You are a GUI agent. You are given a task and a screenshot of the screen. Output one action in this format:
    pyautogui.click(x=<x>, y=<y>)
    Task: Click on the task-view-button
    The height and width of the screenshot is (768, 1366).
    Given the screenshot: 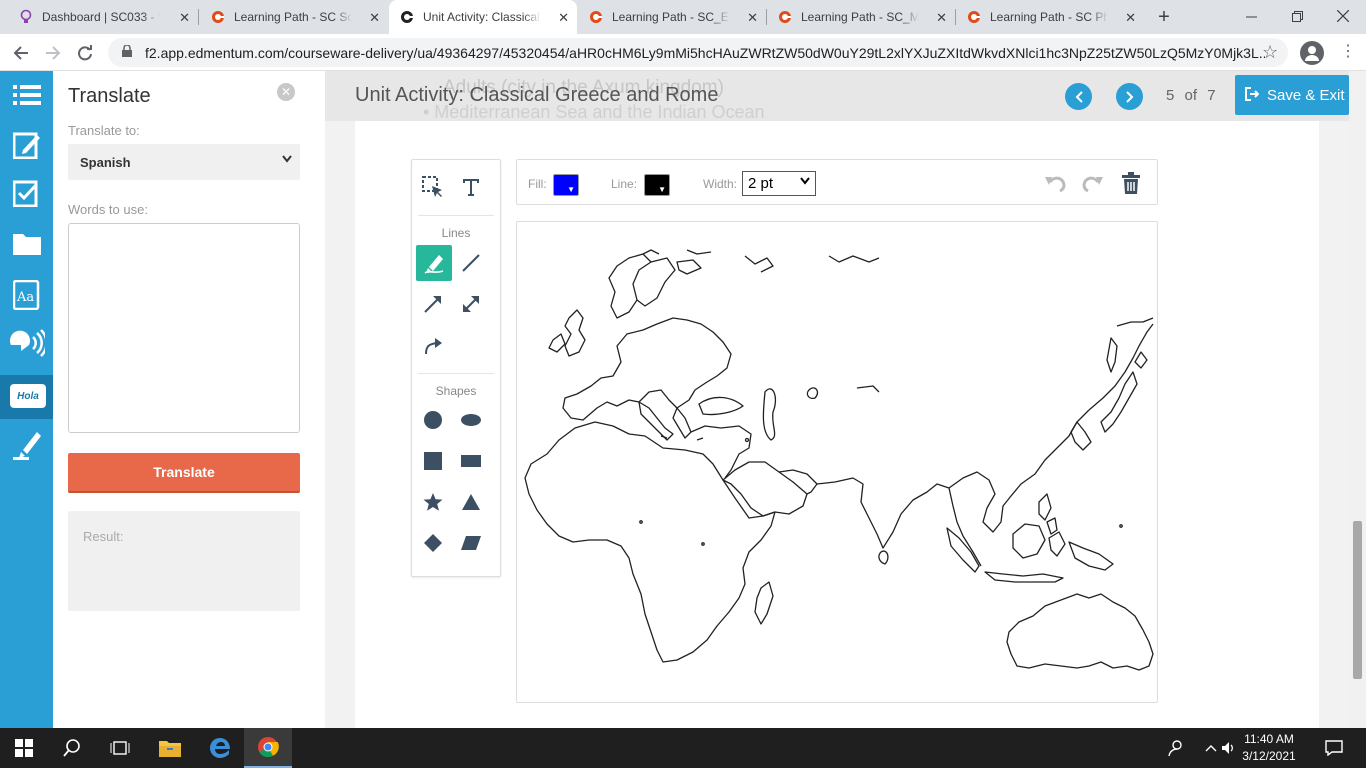 What is the action you would take?
    pyautogui.click(x=120, y=748)
    